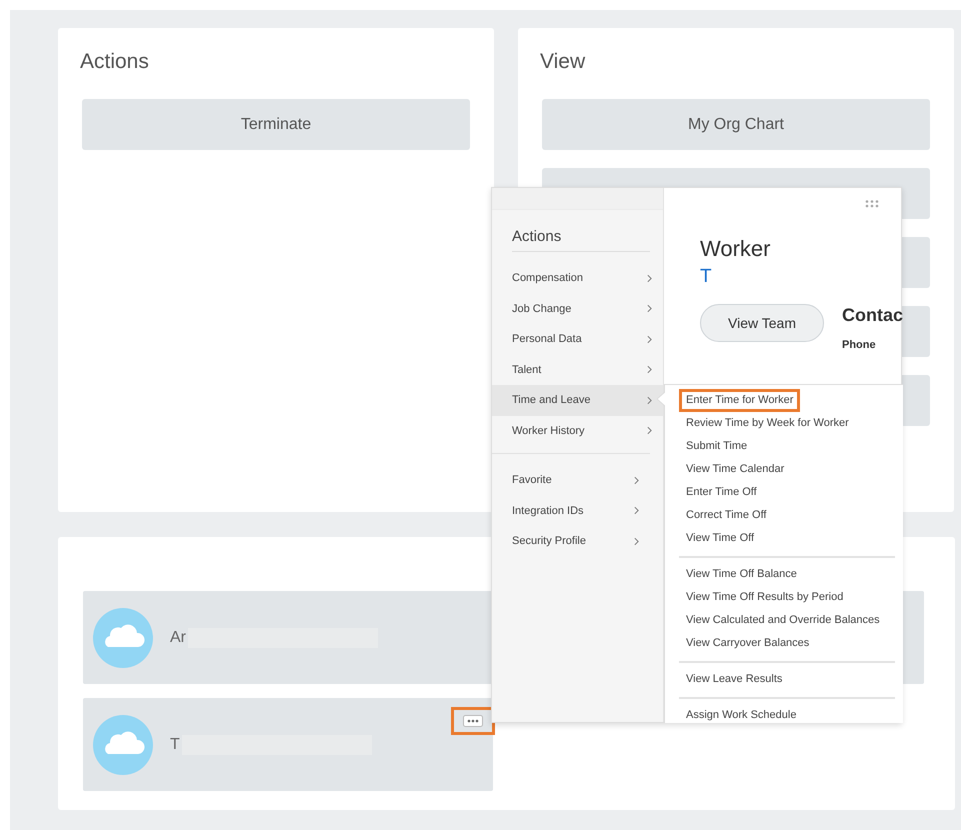 This screenshot has width=961, height=830. What do you see at coordinates (577, 369) in the screenshot?
I see `menu-item: Talent` at bounding box center [577, 369].